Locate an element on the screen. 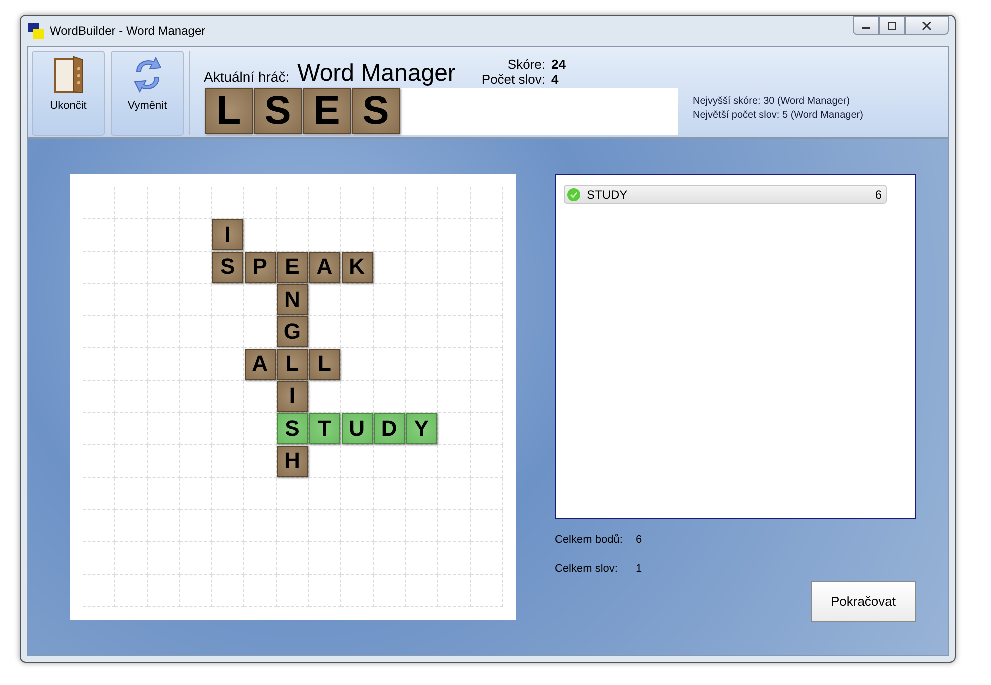  total-label: Celkem bodů: is located at coordinates (589, 540).